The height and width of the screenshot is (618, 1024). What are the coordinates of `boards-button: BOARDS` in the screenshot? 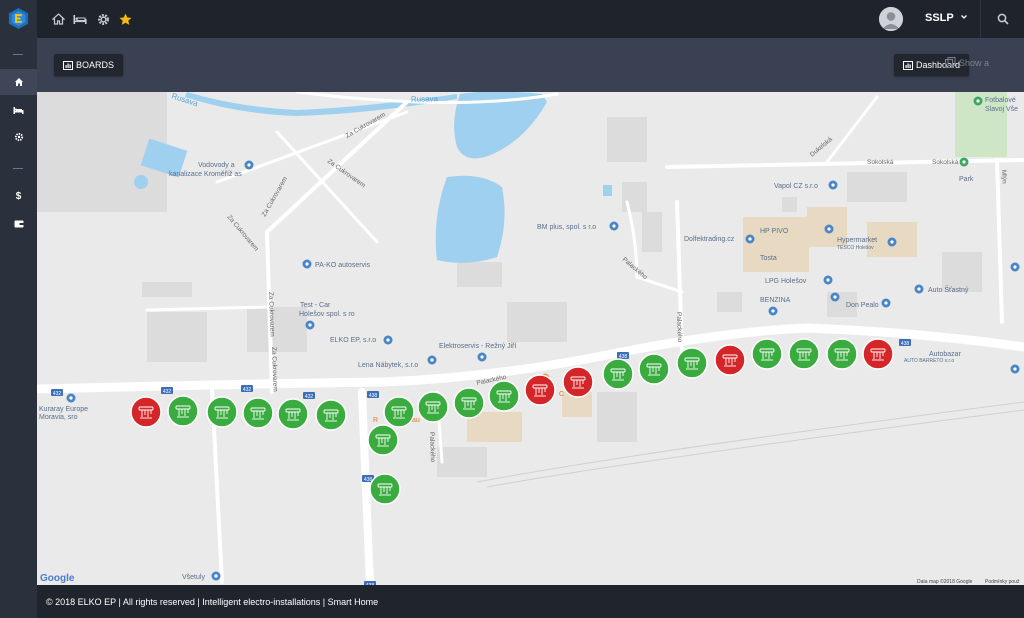 It's located at (89, 65).